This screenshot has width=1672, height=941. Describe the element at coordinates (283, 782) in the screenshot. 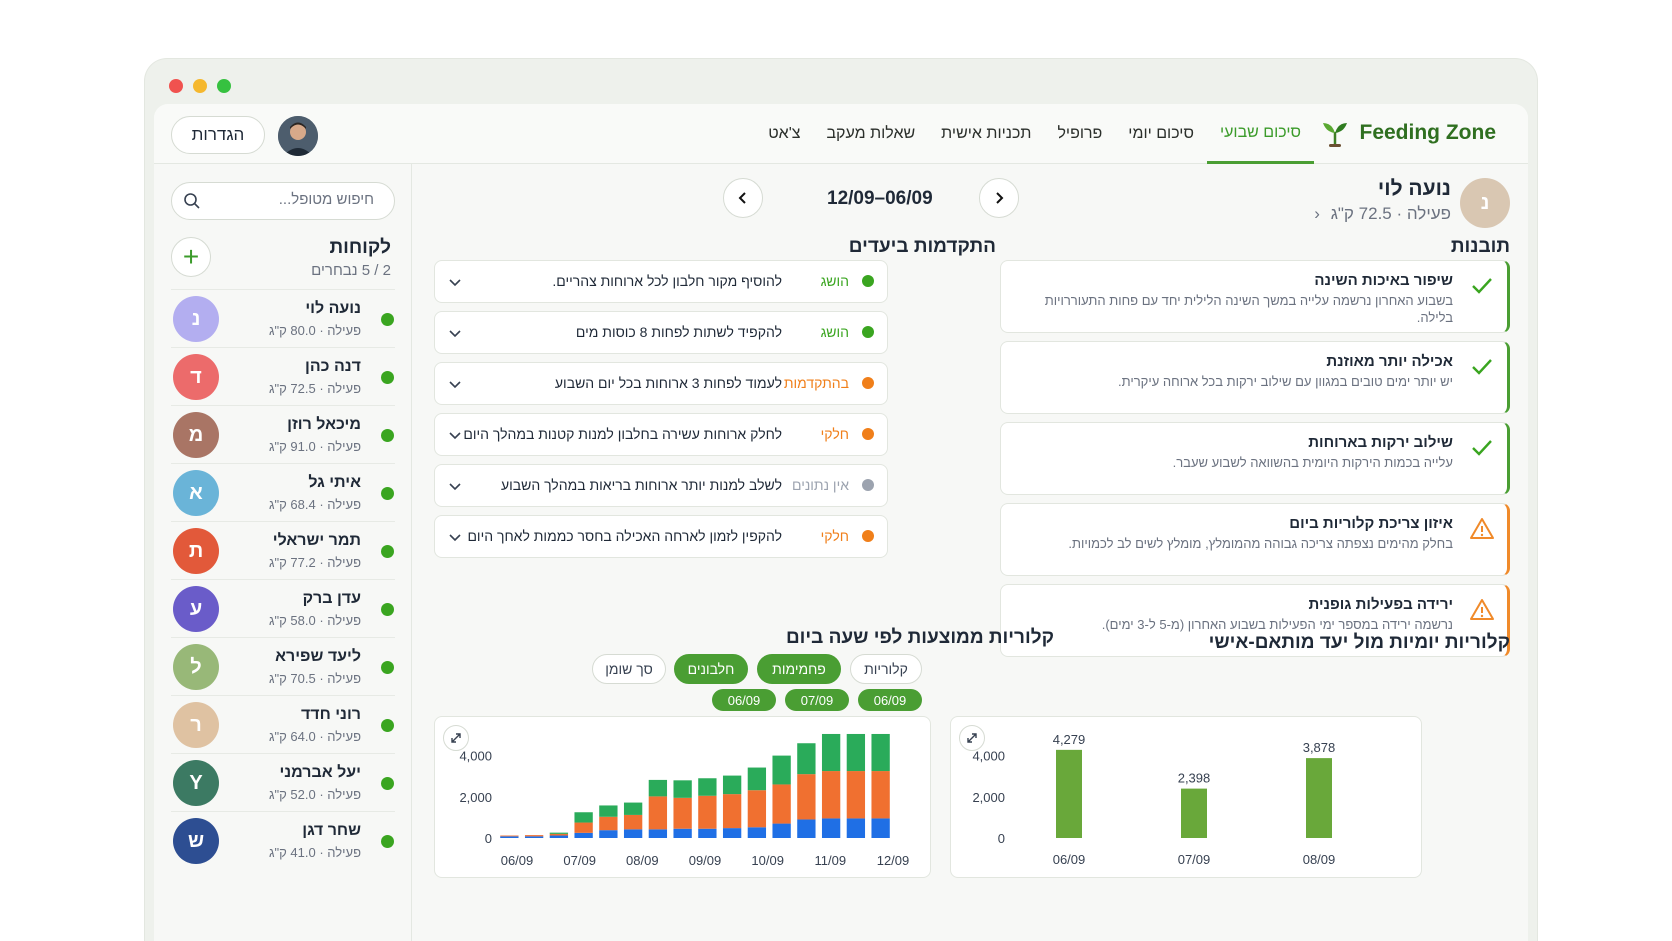

I see `client-row: Y יעל אברמני פעילה · 52.0 ק"ג` at that location.